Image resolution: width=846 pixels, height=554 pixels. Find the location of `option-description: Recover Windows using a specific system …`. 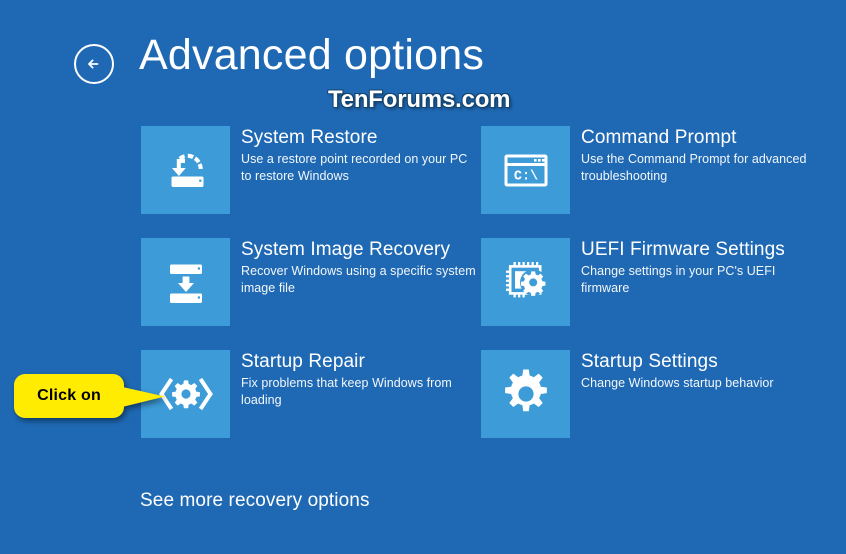

option-description: Recover Windows using a specific system … is located at coordinates (358, 279).